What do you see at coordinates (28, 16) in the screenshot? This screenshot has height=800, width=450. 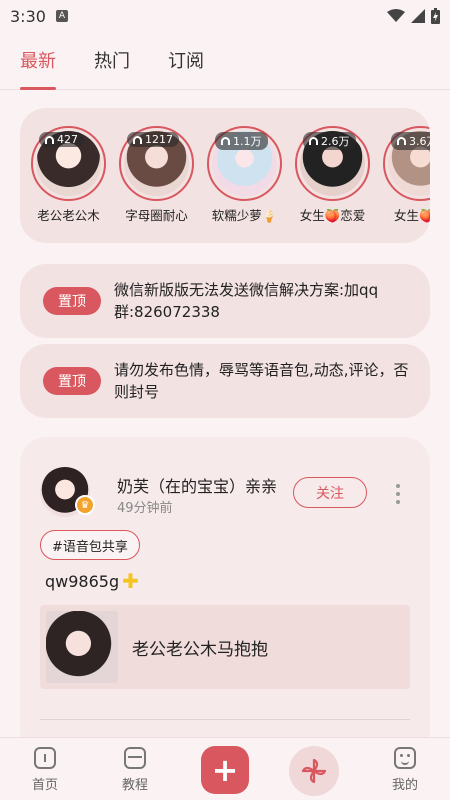 I see `status-time: 3:30` at bounding box center [28, 16].